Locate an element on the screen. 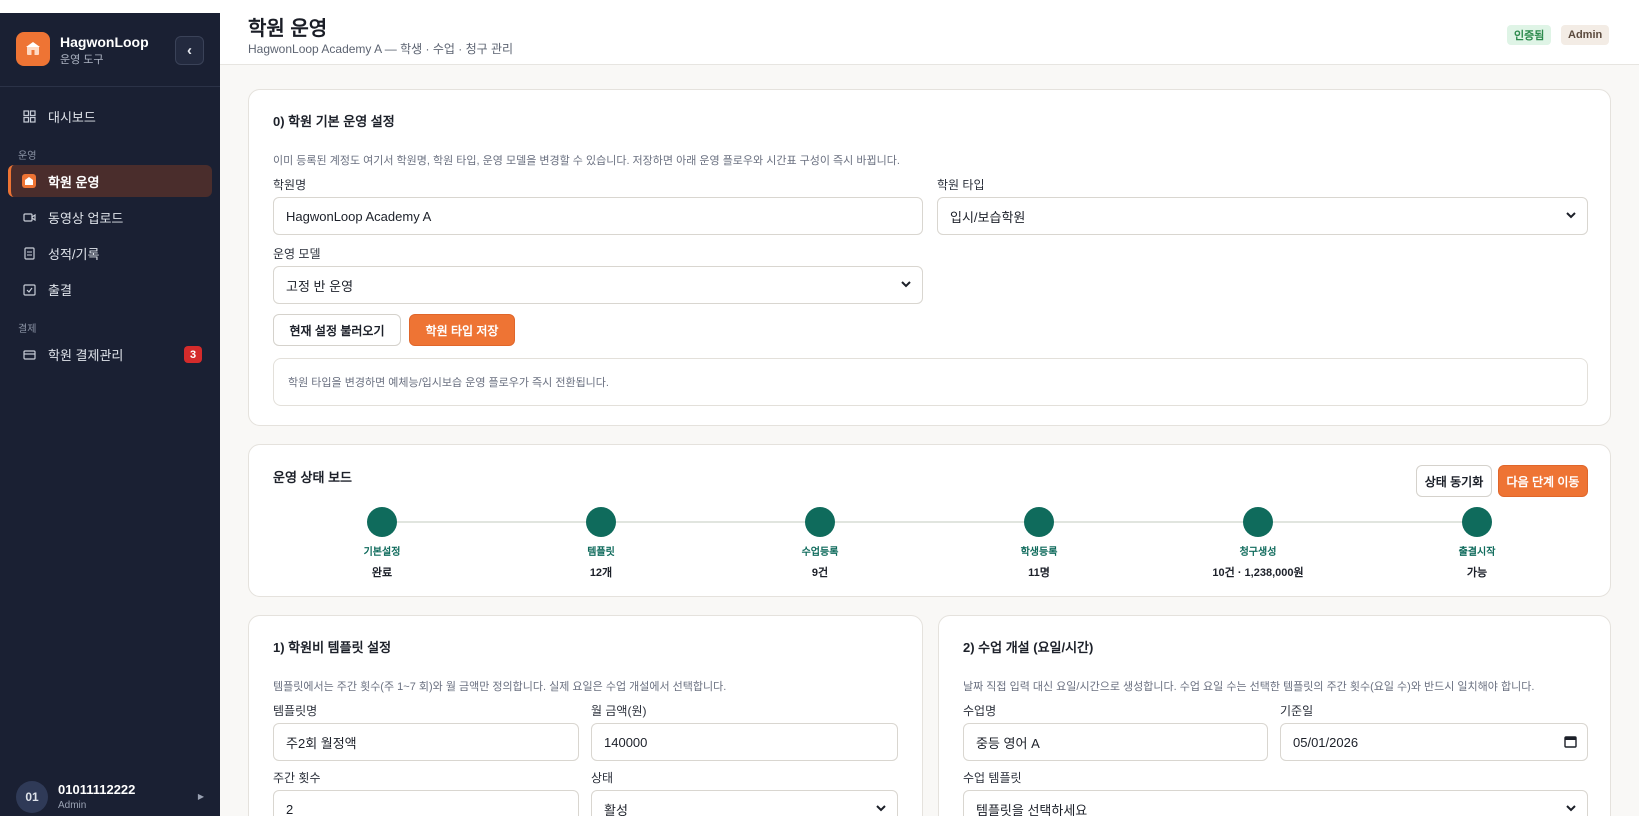 This screenshot has width=1639, height=816. step-value: 9건 is located at coordinates (820, 573).